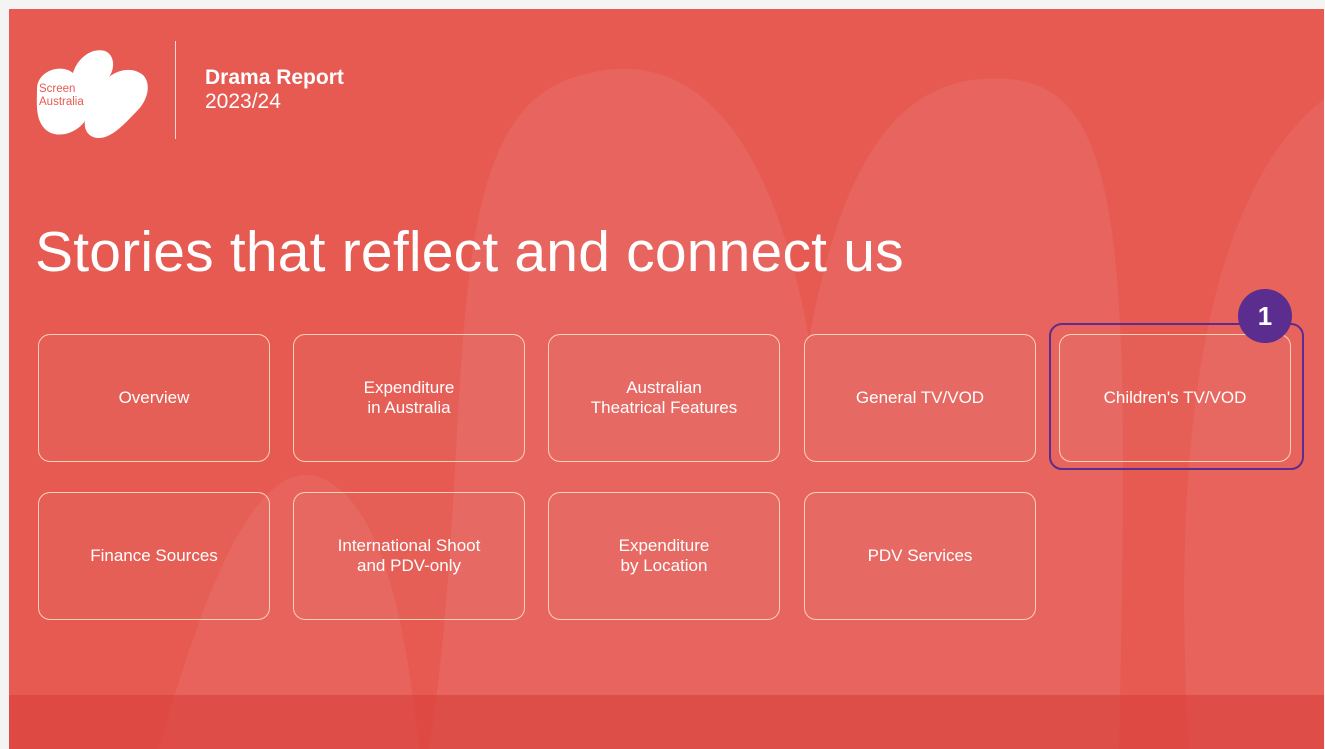  Describe the element at coordinates (61, 102) in the screenshot. I see `logo-text-line2: Australia` at that location.